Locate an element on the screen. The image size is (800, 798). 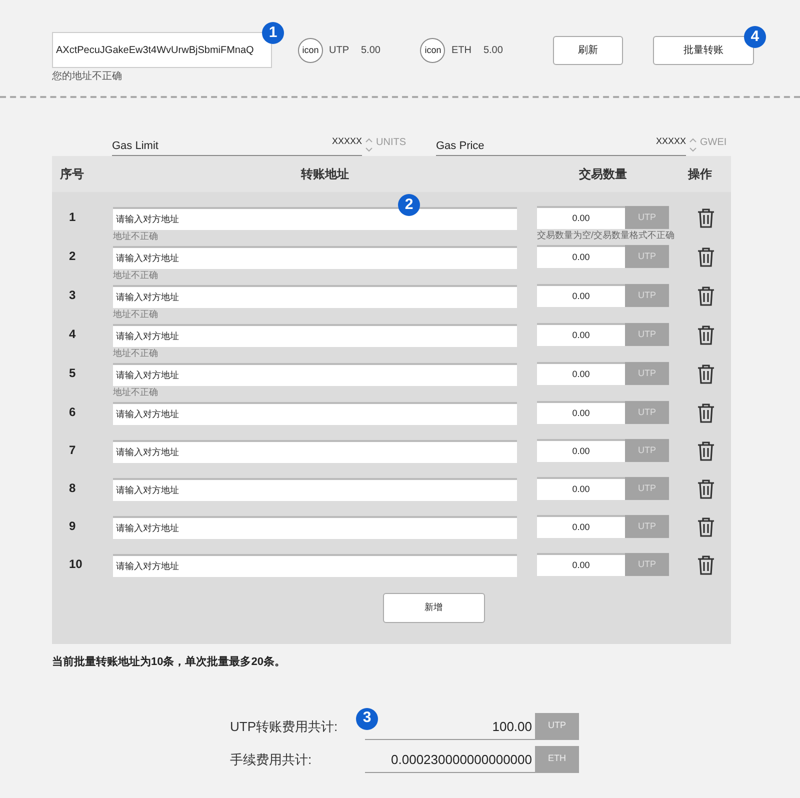
row-number: 1 is located at coordinates (72, 217).